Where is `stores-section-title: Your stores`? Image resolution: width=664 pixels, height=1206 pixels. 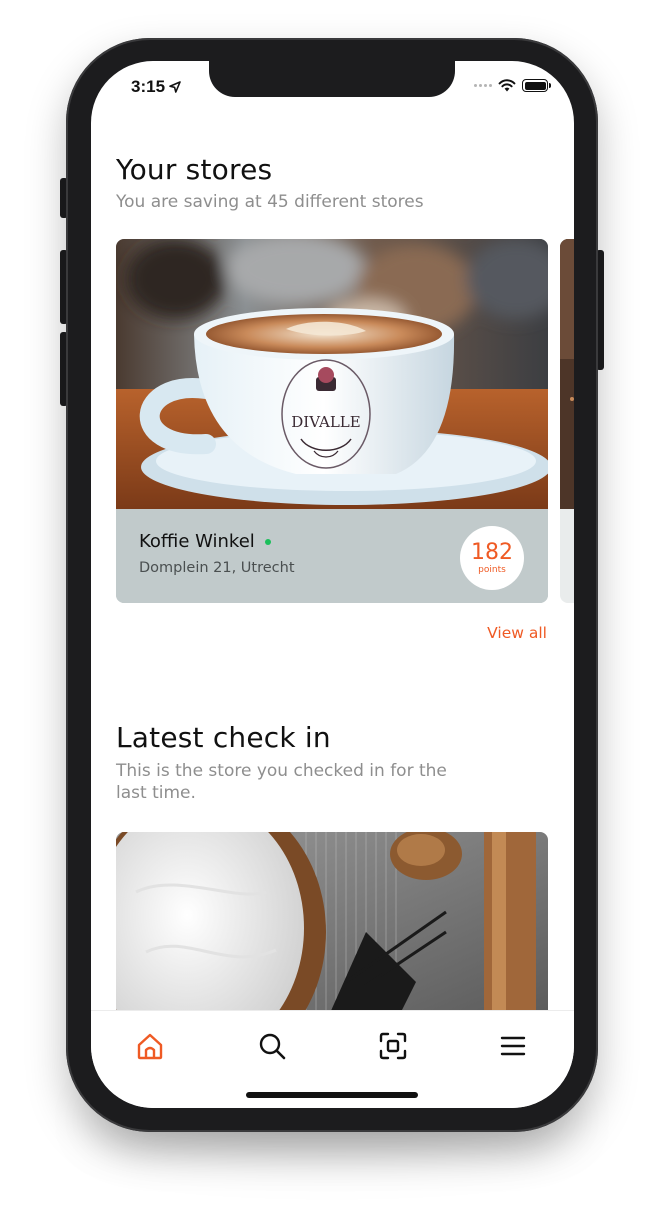
stores-section-title: Your stores is located at coordinates (194, 169).